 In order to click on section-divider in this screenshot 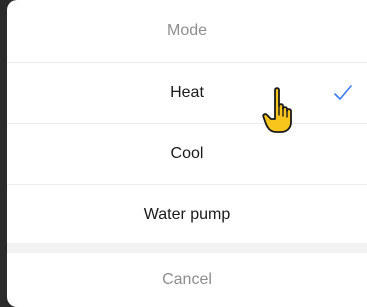, I will do `click(187, 248)`.